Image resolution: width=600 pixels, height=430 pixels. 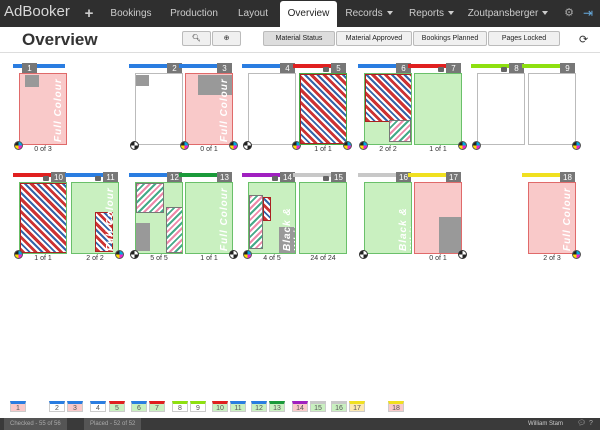 I want to click on nav-reports: Reports, so click(x=431, y=13).